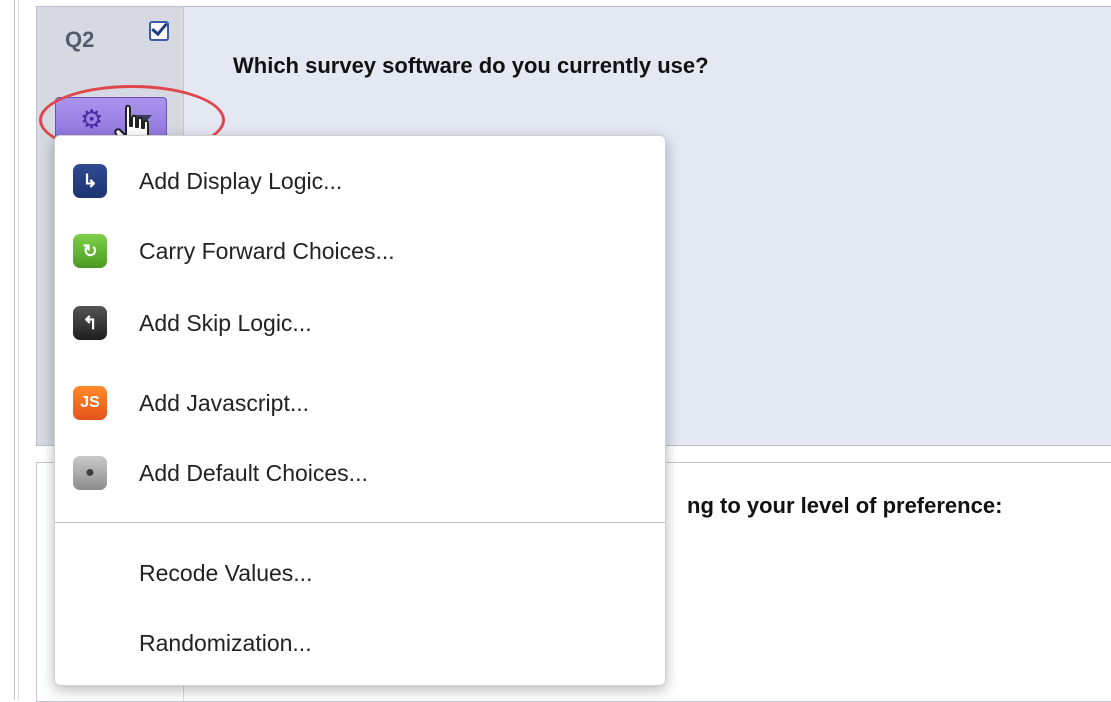 This screenshot has height=702, width=1111. I want to click on menu-separator, so click(360, 522).